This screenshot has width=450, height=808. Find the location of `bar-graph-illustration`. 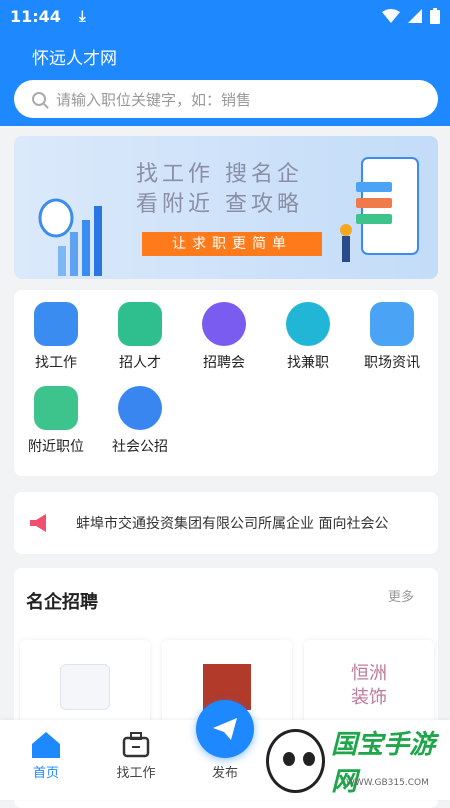

bar-graph-illustration is located at coordinates (70, 237).